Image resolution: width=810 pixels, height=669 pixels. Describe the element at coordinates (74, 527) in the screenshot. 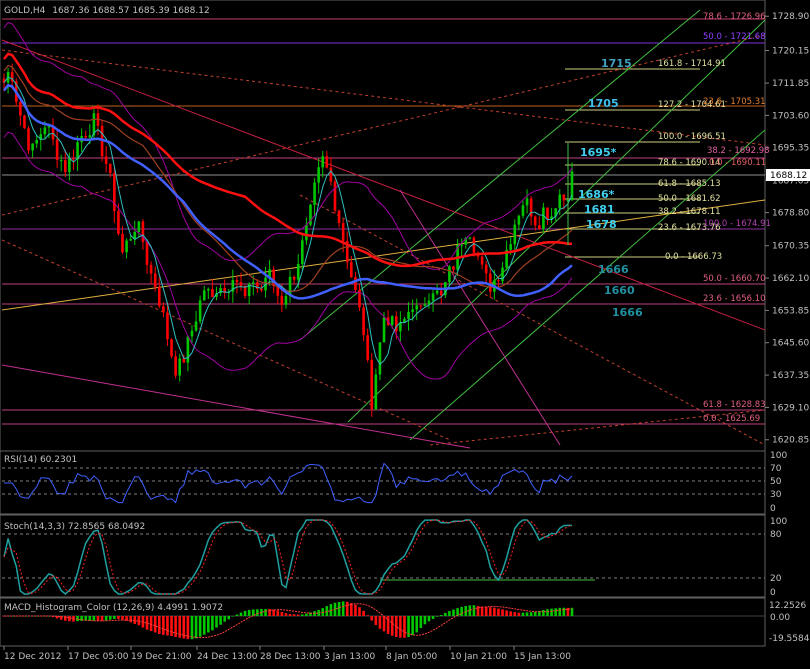

I see `stoch-title: Stoch(14,3,3) 72.8565 68.0492` at that location.